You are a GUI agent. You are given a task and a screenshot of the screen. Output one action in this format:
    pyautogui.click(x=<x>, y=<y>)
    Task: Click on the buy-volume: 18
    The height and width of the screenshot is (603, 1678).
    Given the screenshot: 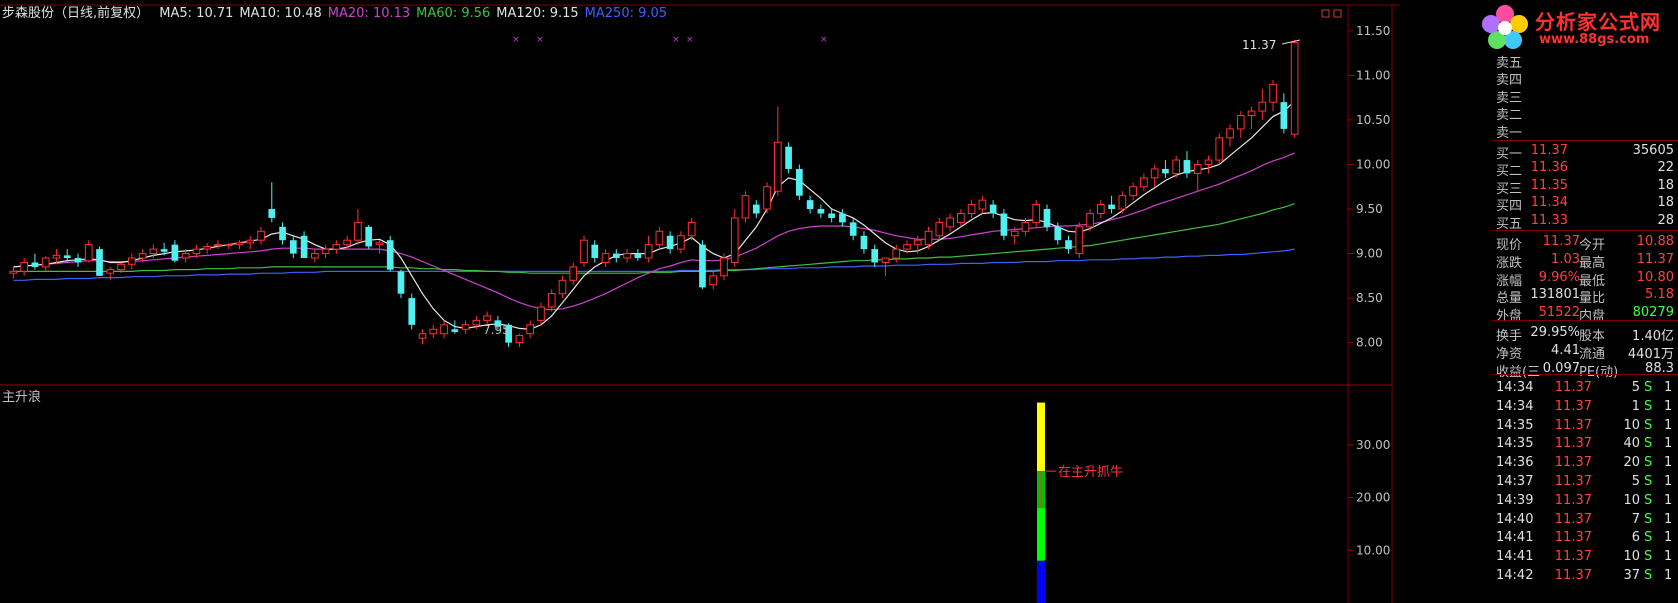 What is the action you would take?
    pyautogui.click(x=1665, y=185)
    